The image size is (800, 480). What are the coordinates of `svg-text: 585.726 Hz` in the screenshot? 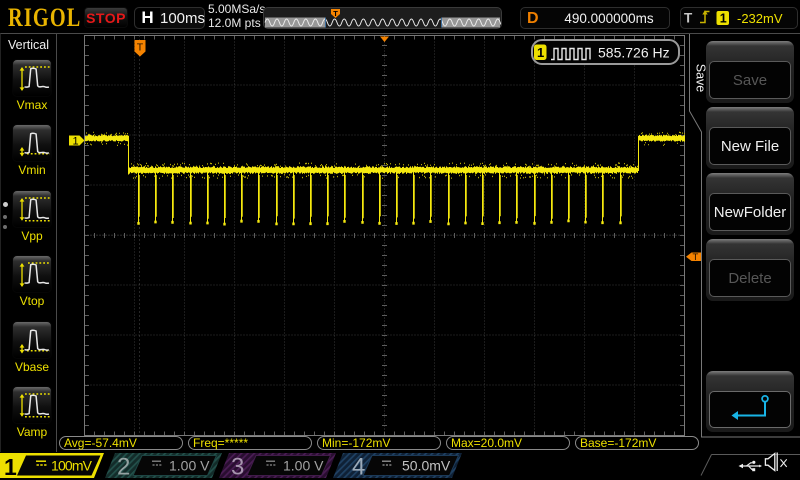 It's located at (634, 53).